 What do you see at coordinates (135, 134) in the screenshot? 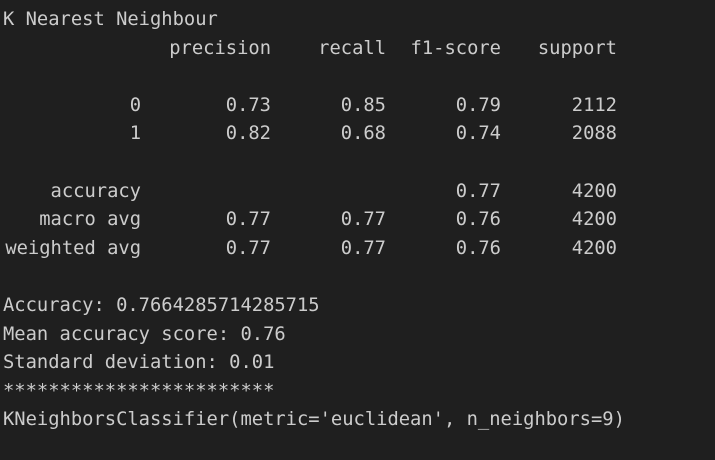
I see `row-label: 1` at bounding box center [135, 134].